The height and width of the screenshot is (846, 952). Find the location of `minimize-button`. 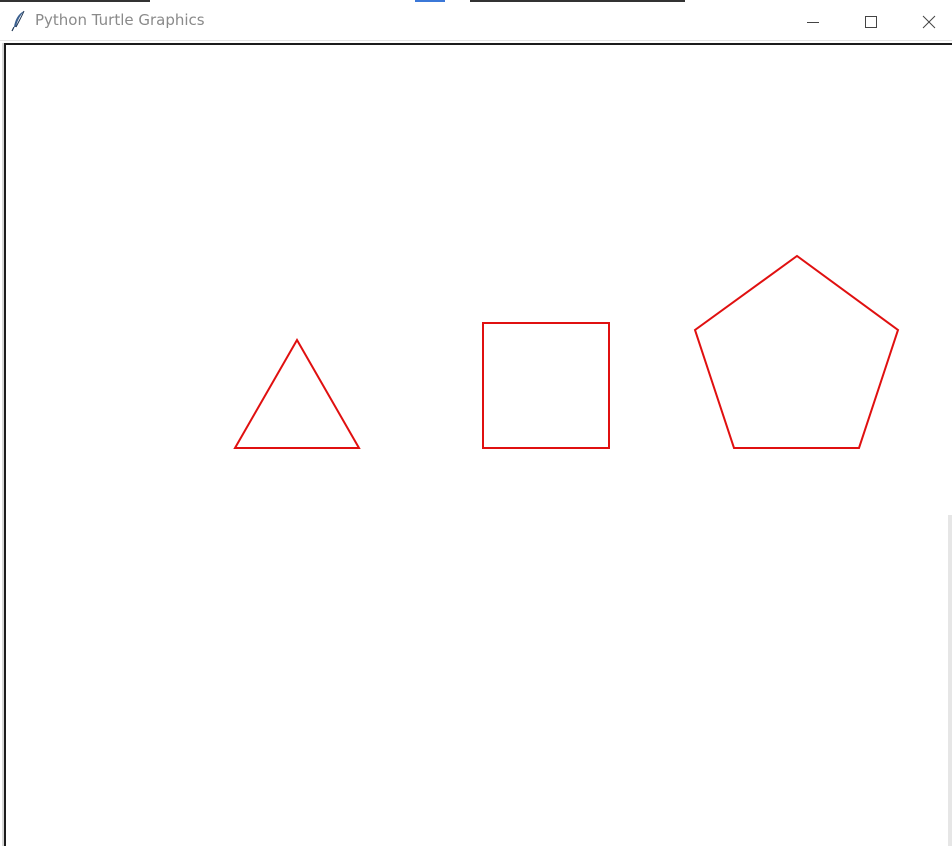

minimize-button is located at coordinates (813, 22).